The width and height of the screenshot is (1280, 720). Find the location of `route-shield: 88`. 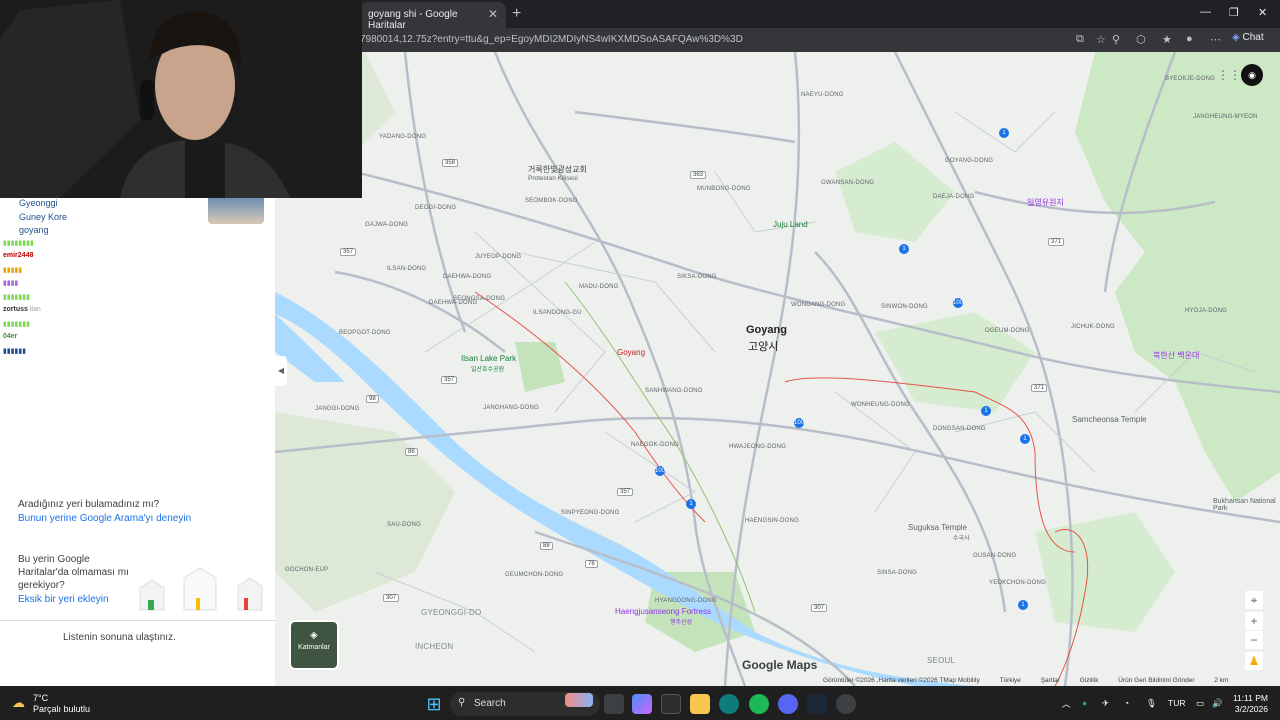

route-shield: 88 is located at coordinates (411, 452).